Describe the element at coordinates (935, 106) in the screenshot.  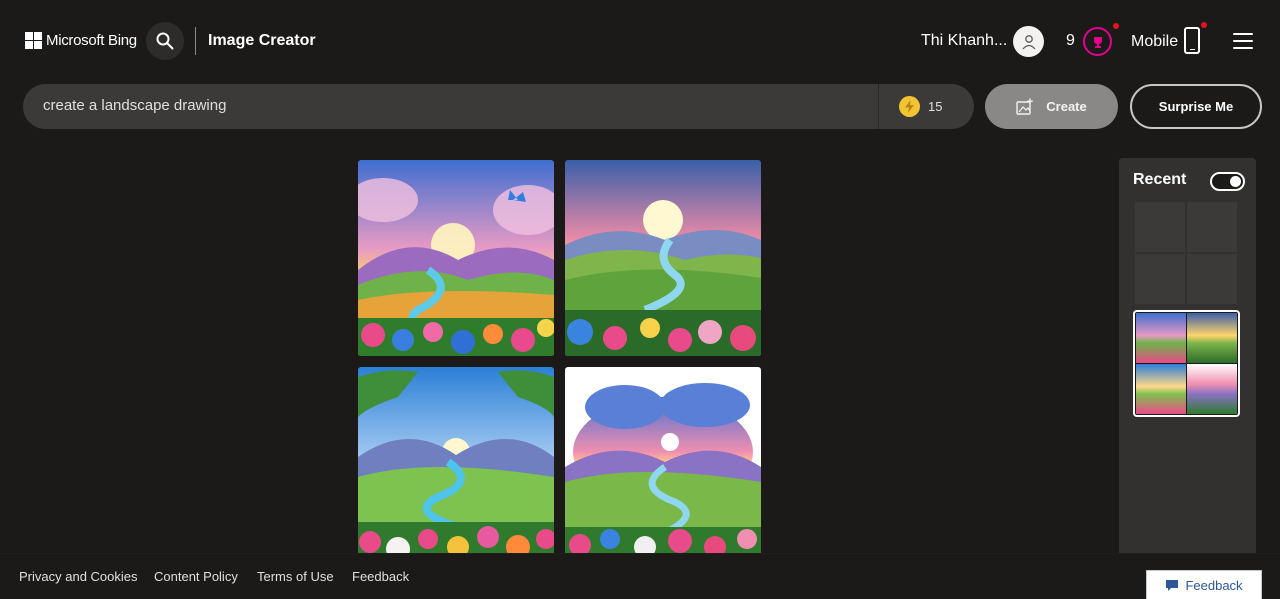
I see `boost-count: 15` at that location.